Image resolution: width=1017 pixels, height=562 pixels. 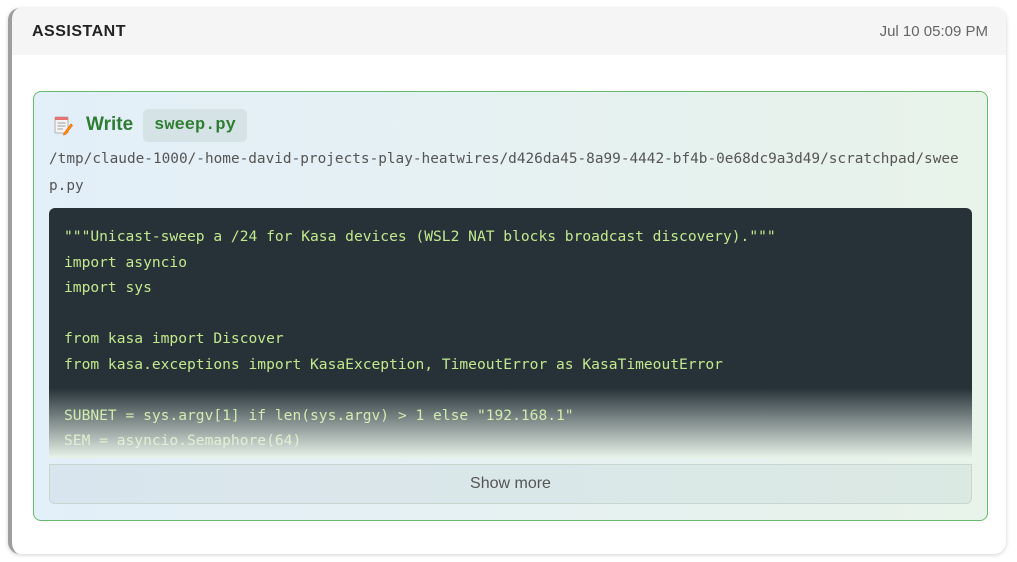 I want to click on tool-name: Write, so click(x=110, y=124).